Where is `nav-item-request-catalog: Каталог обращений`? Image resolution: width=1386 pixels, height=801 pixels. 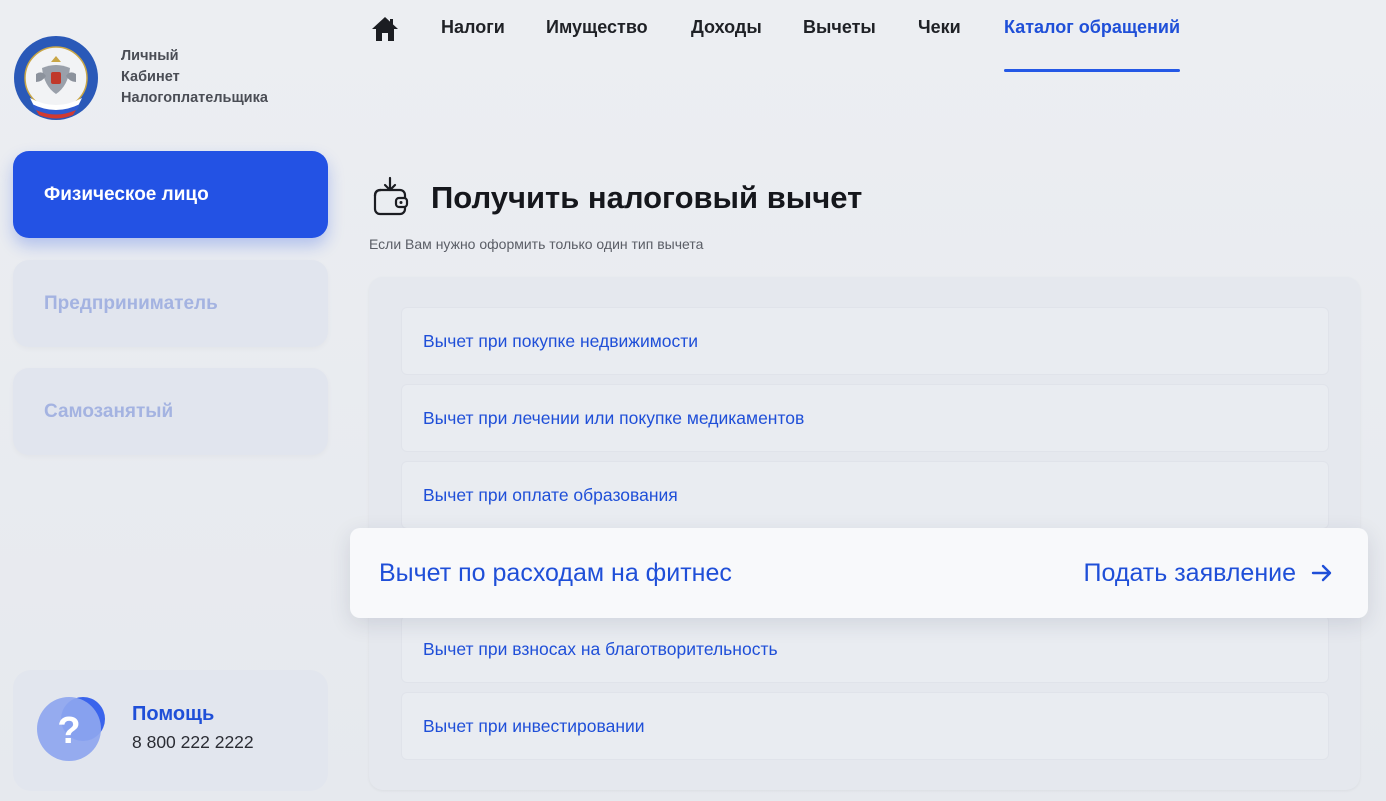 nav-item-request-catalog: Каталог обращений is located at coordinates (1092, 27).